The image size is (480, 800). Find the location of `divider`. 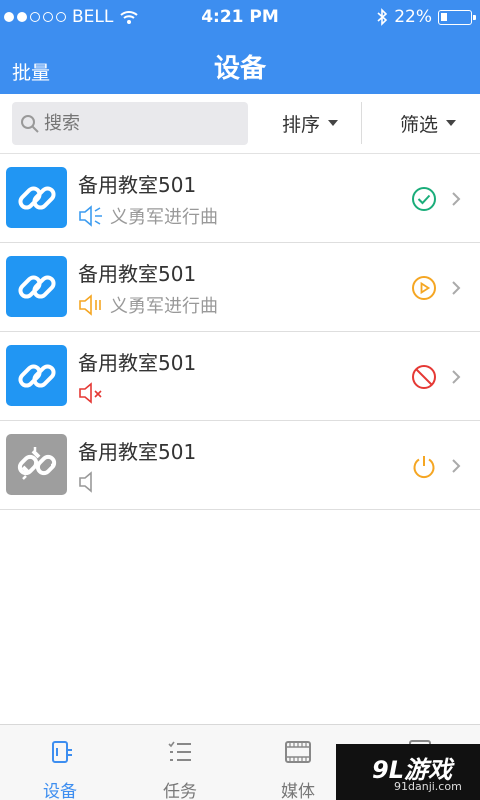

divider is located at coordinates (361, 123).